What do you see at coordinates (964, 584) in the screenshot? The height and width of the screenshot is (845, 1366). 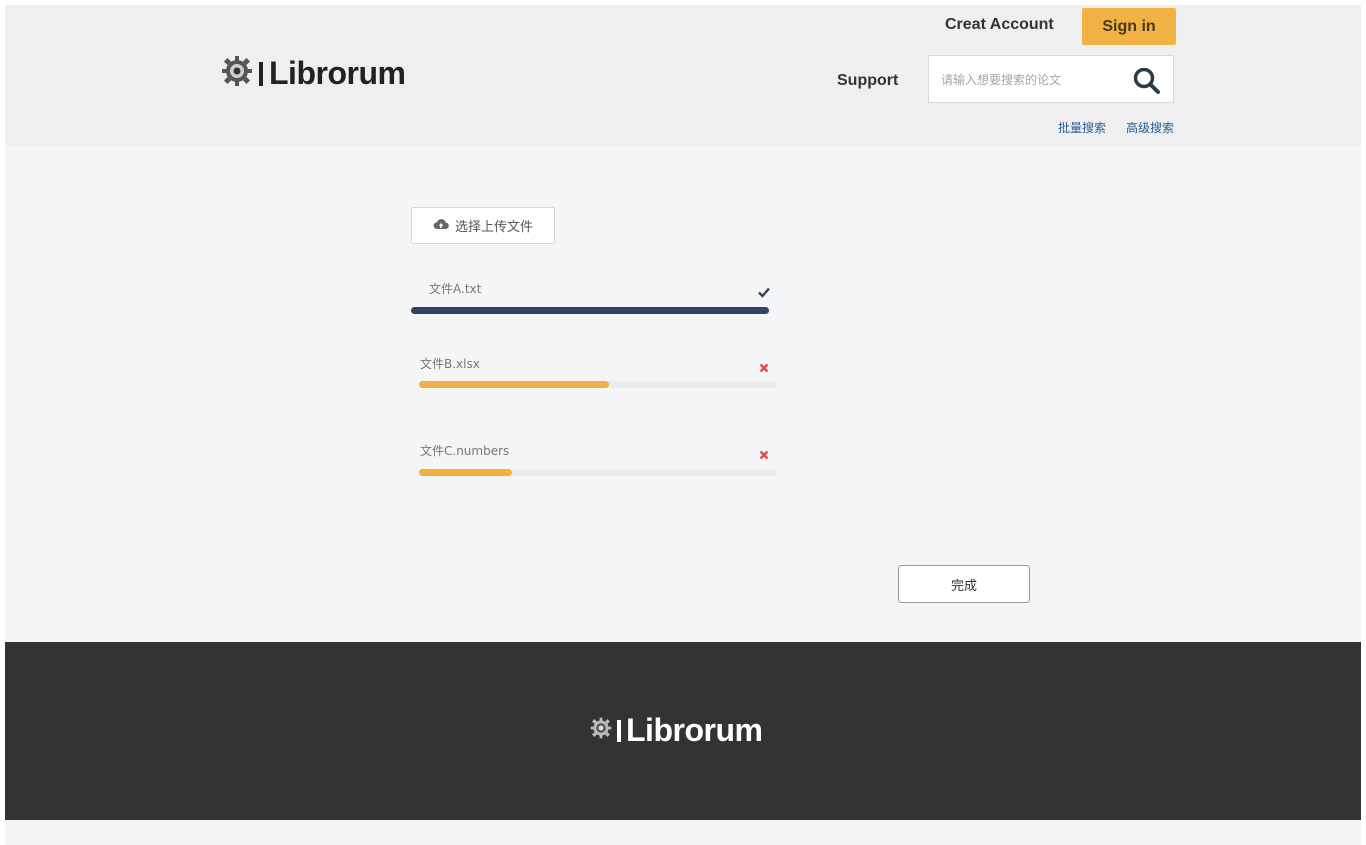 I see `done-button: 完成` at bounding box center [964, 584].